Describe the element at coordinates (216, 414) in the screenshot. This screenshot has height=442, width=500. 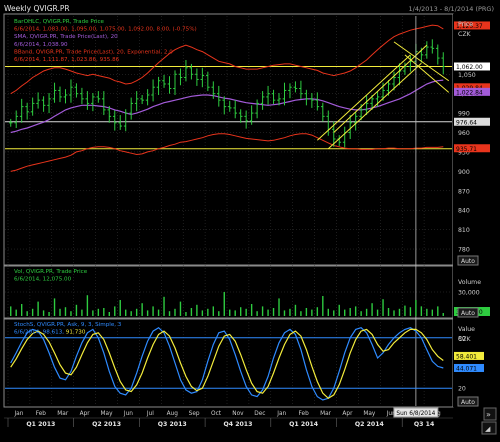
I see `month-label: Oct` at that location.